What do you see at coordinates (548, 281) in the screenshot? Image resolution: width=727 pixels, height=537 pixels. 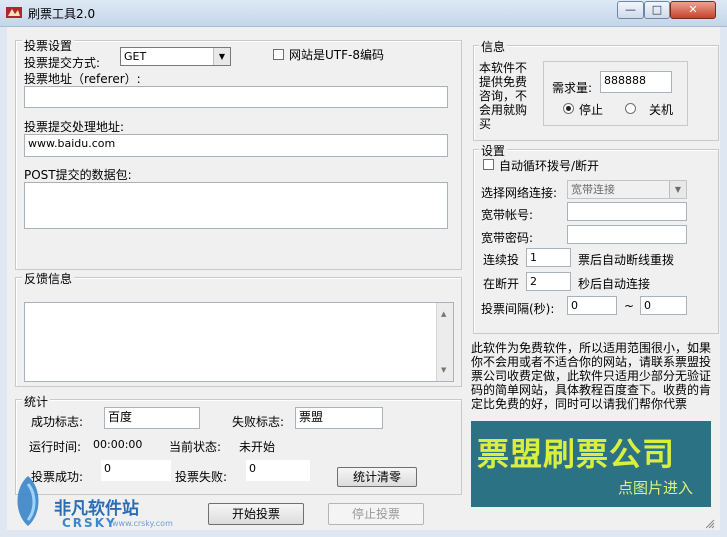 I see `reconnect-input: 2` at bounding box center [548, 281].